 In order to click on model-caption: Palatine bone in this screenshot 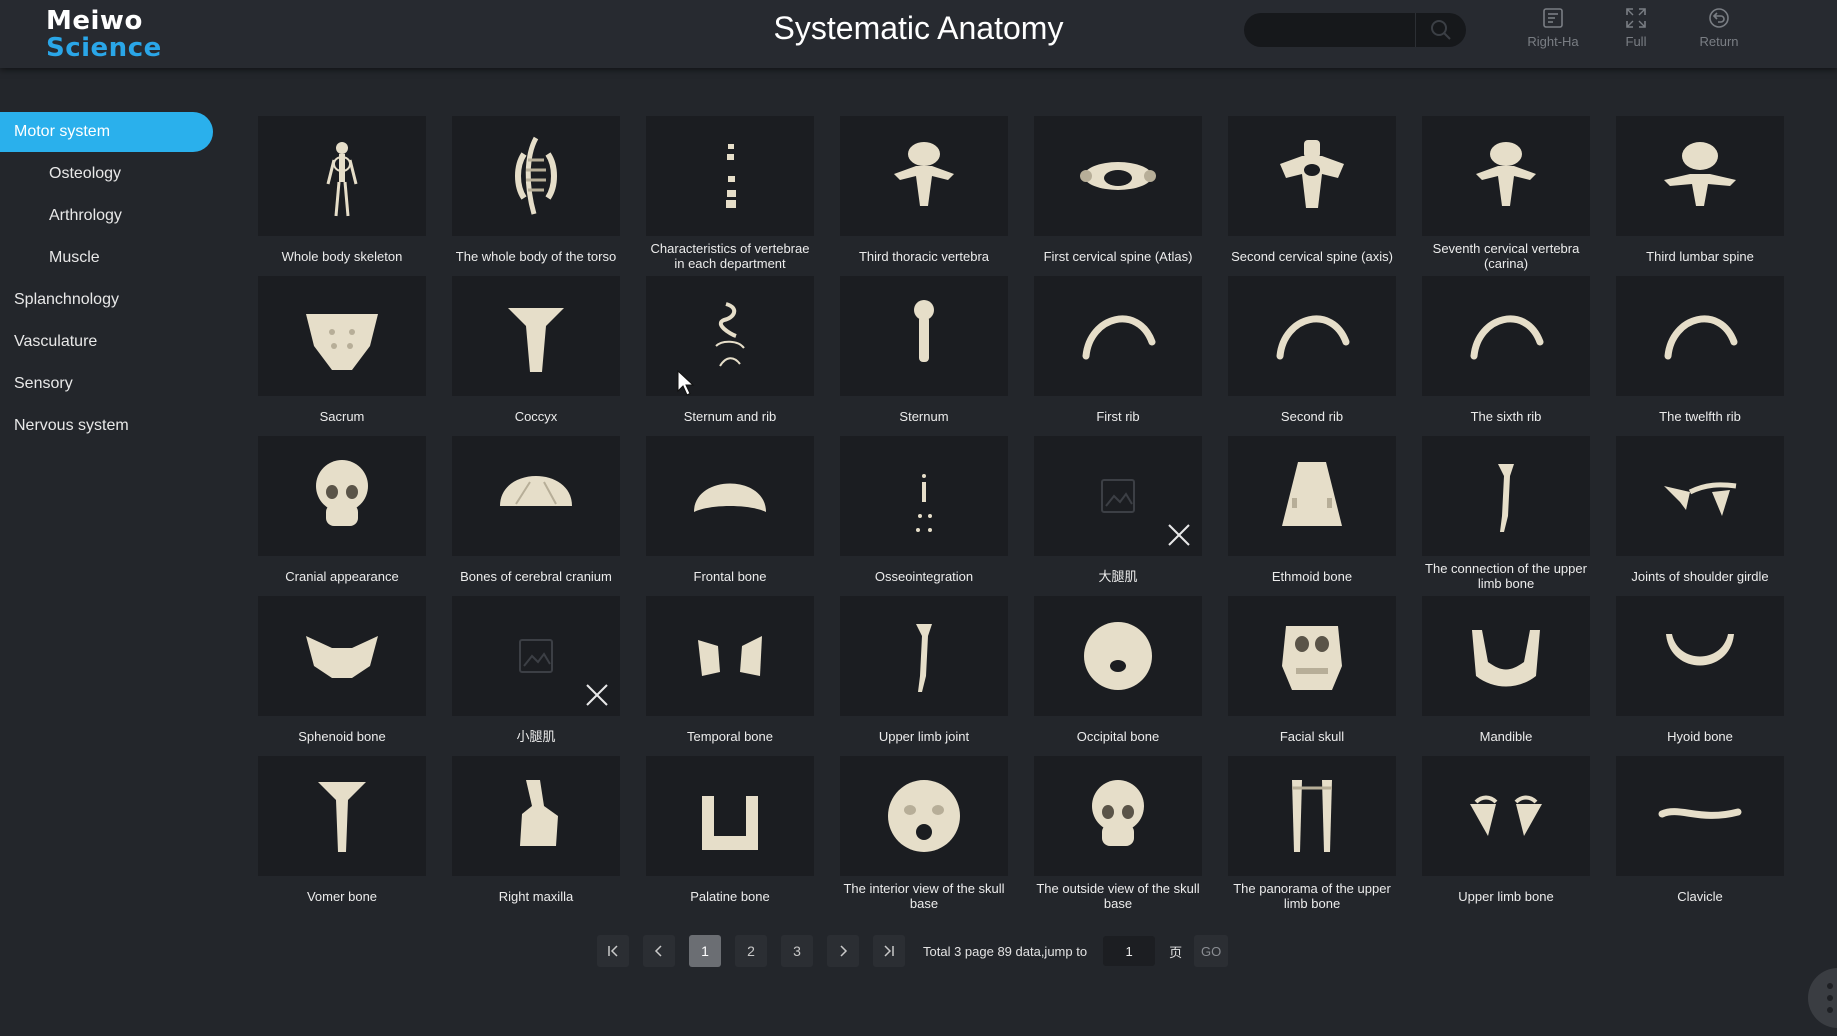, I will do `click(730, 896)`.